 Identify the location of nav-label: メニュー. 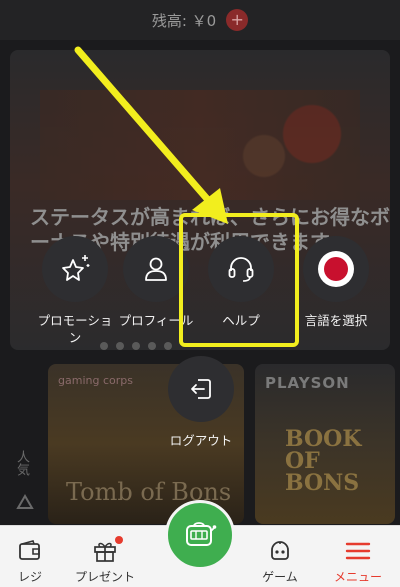
(357, 577).